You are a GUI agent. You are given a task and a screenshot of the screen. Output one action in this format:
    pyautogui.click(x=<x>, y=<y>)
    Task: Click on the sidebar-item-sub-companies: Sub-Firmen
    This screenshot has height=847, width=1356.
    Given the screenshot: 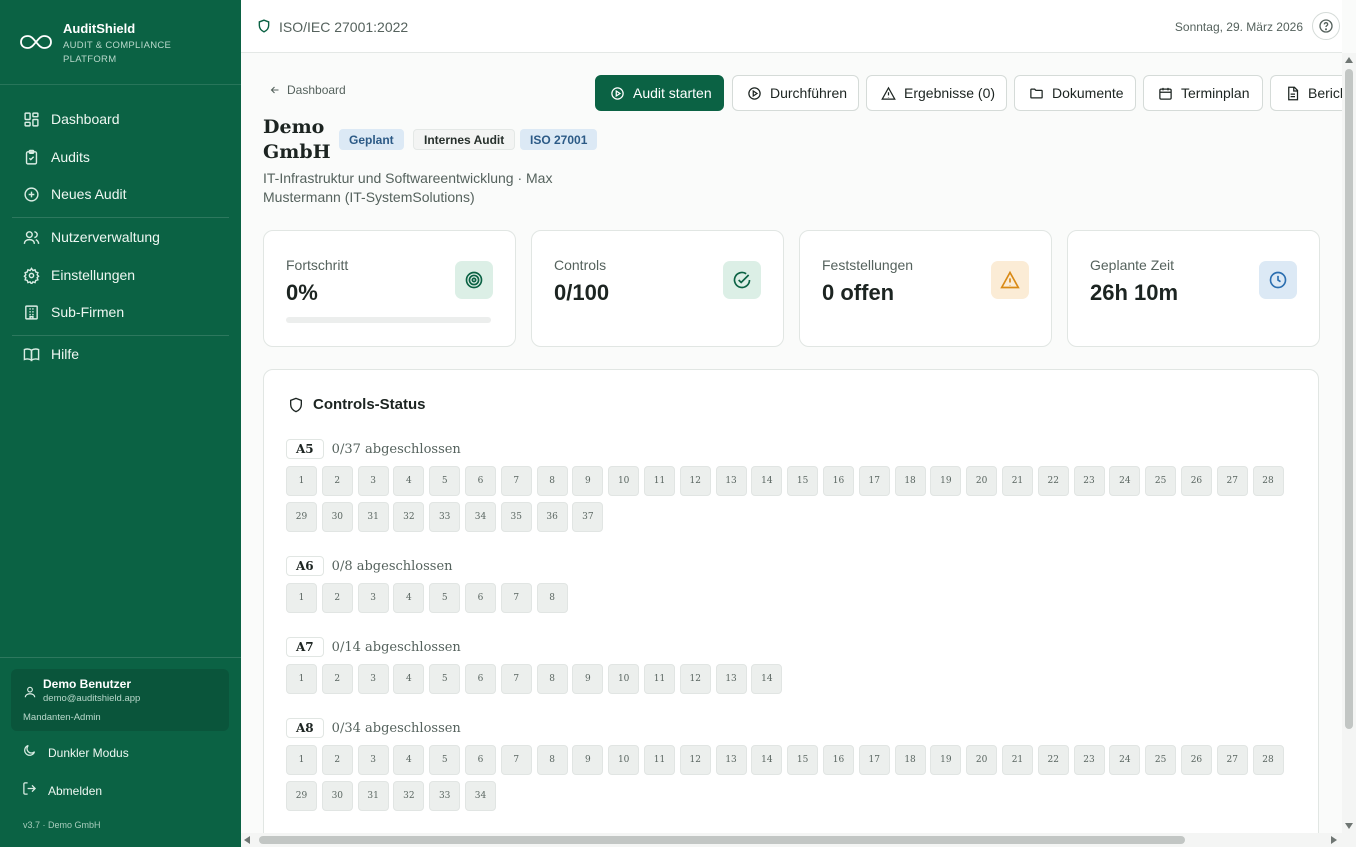 What is the action you would take?
    pyautogui.click(x=120, y=312)
    